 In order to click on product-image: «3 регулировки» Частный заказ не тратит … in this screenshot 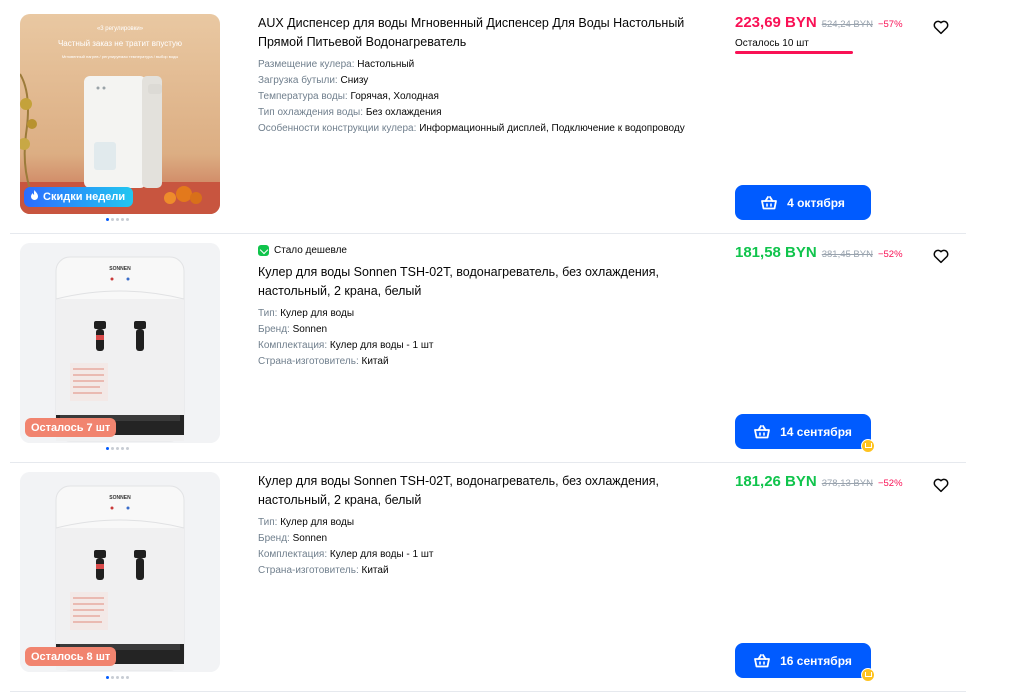, I will do `click(120, 114)`.